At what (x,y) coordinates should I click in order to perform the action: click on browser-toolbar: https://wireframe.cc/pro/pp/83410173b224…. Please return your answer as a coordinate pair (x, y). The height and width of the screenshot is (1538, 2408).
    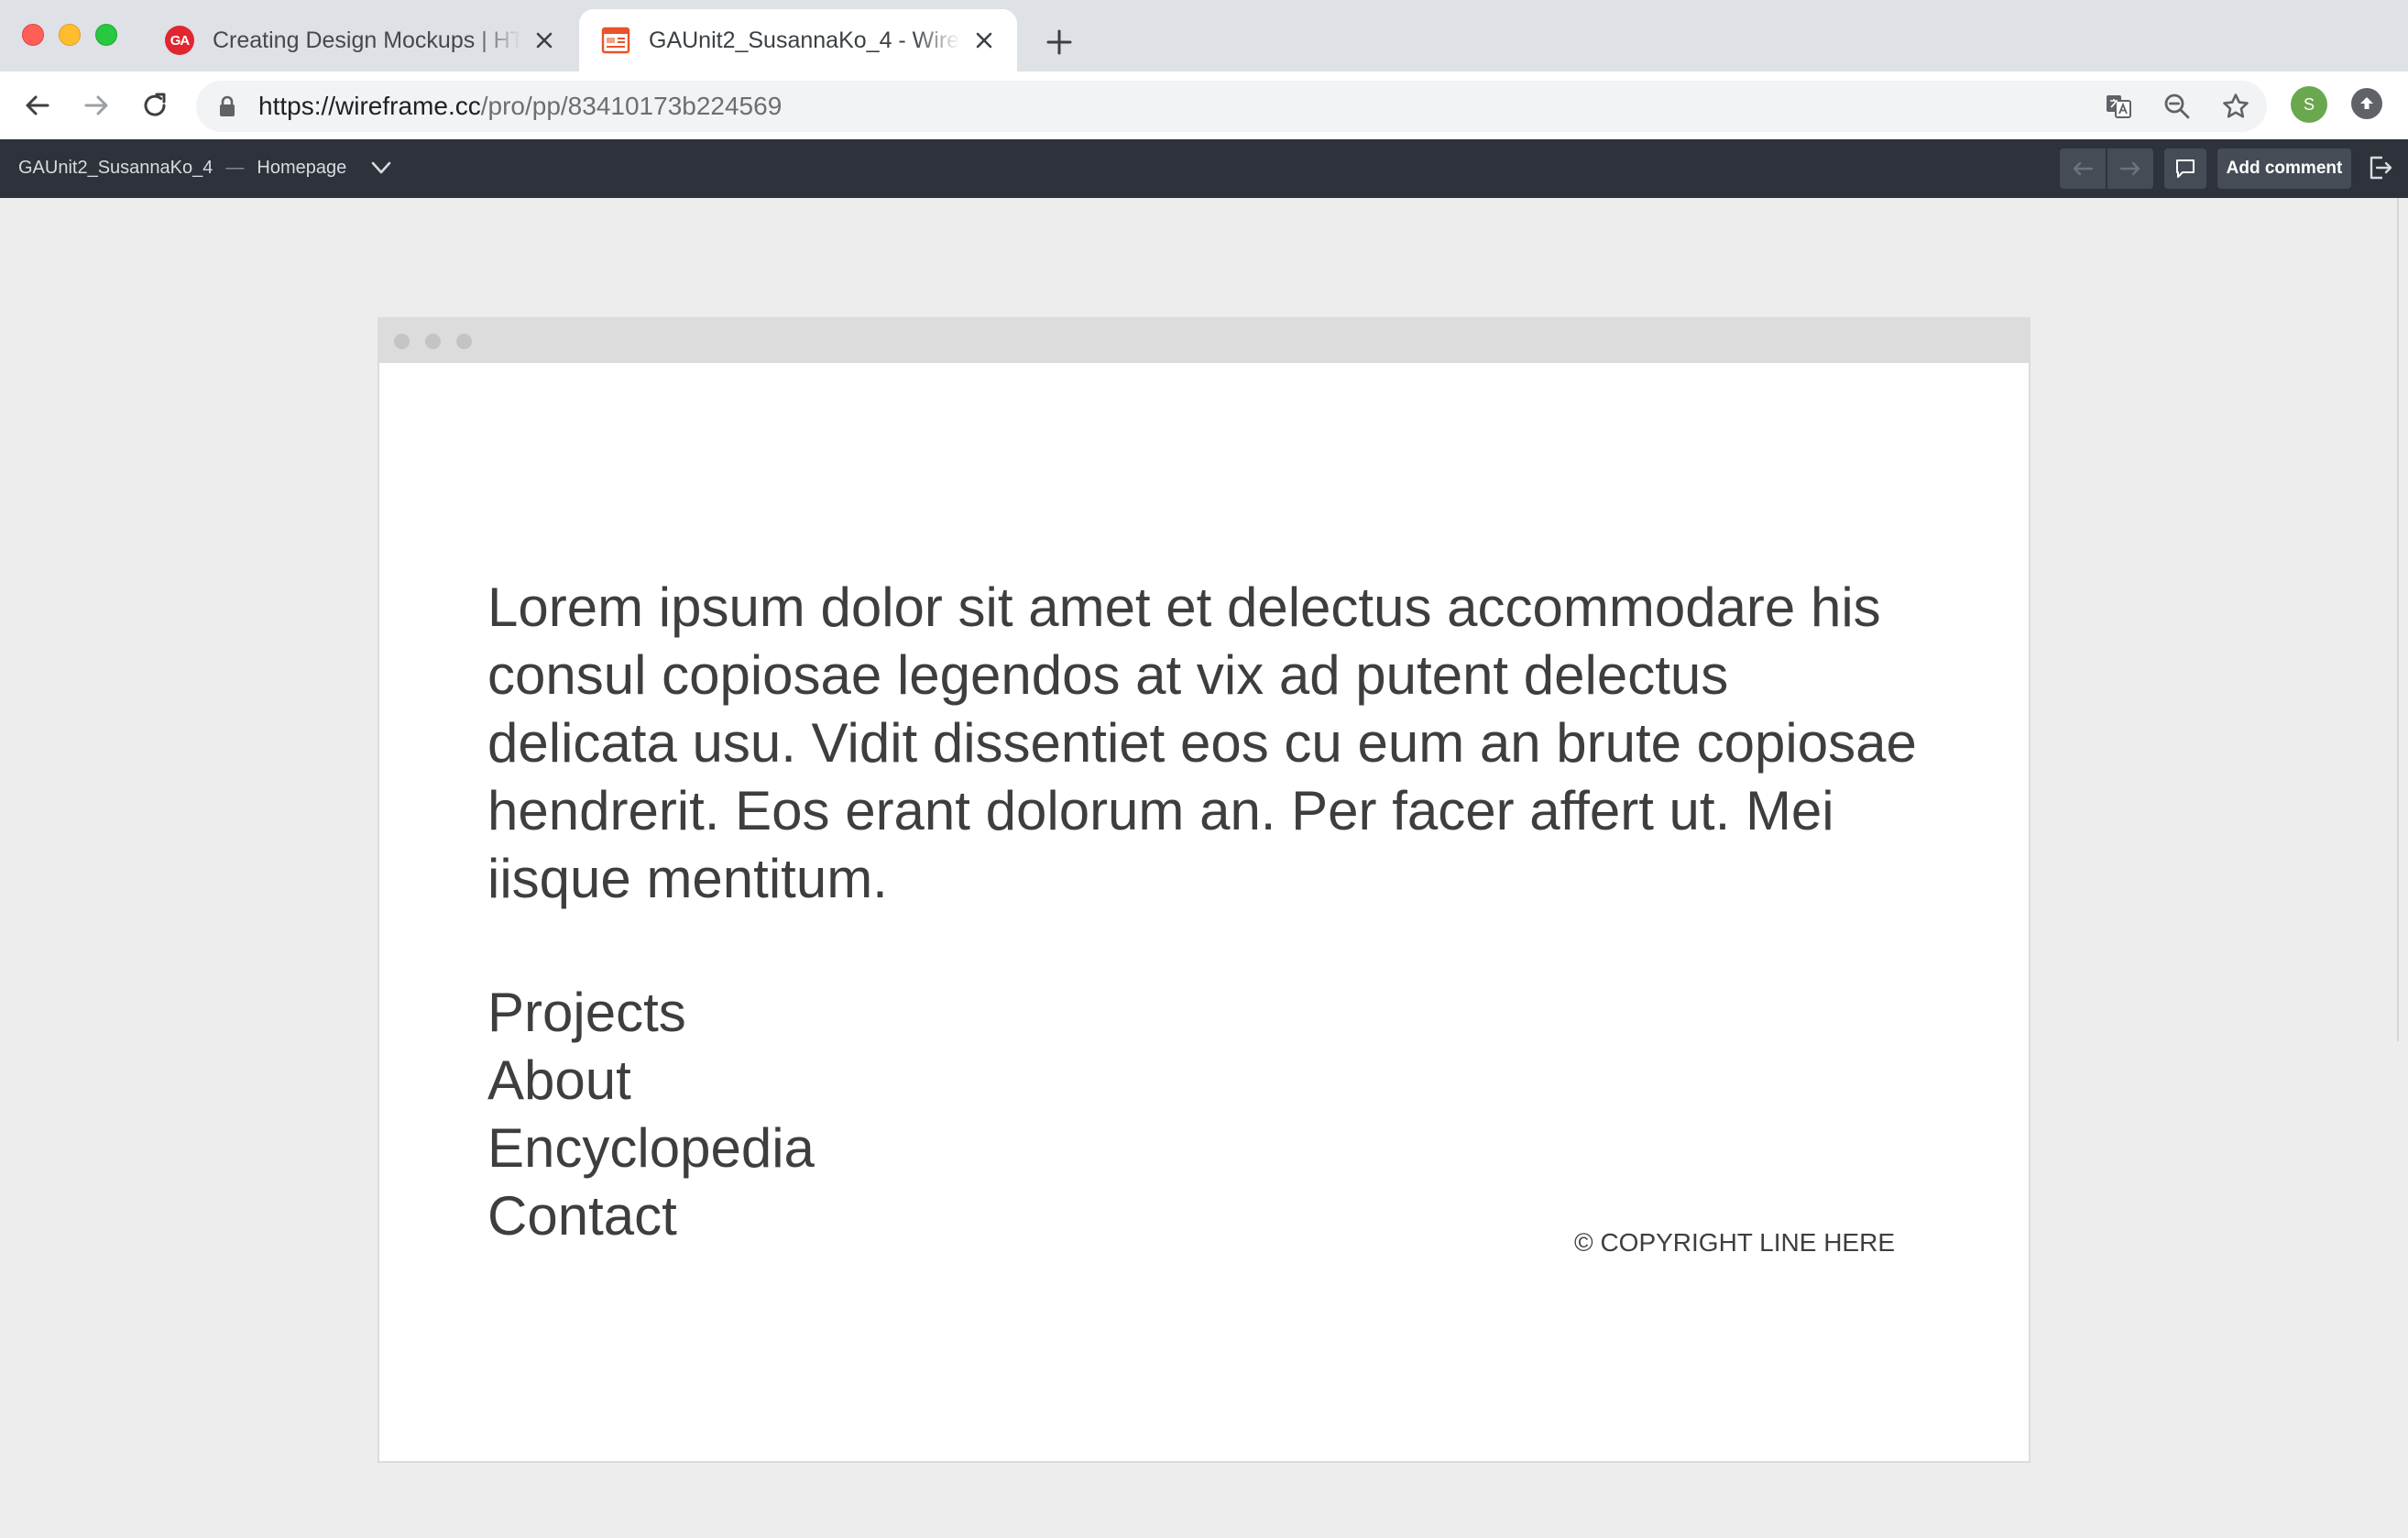
    Looking at the image, I should click on (1204, 105).